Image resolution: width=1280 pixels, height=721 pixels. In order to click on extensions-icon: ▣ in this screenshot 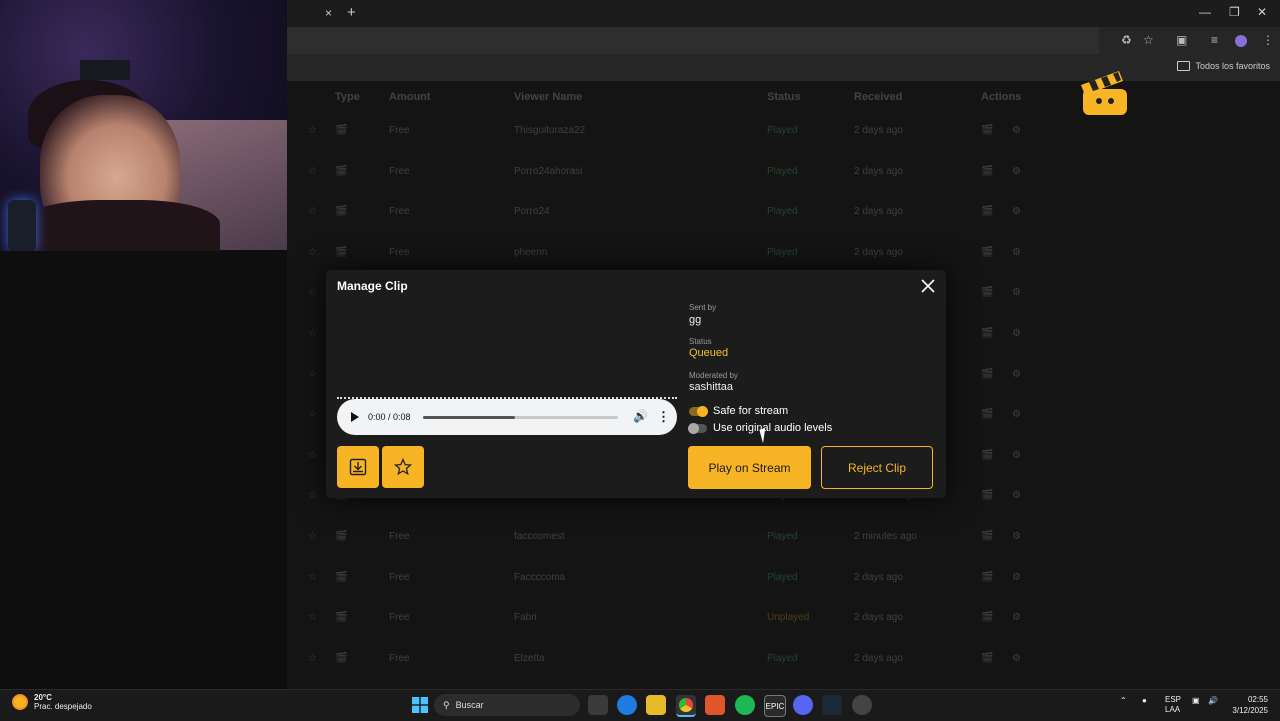, I will do `click(1181, 40)`.